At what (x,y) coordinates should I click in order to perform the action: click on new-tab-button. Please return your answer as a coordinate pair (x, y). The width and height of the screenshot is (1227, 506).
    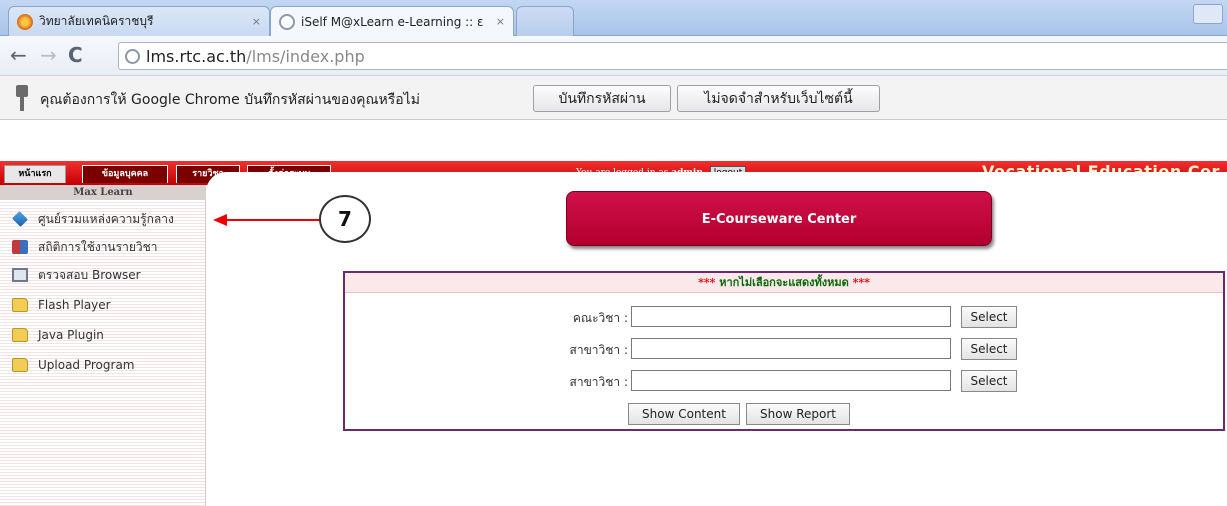
    Looking at the image, I should click on (545, 21).